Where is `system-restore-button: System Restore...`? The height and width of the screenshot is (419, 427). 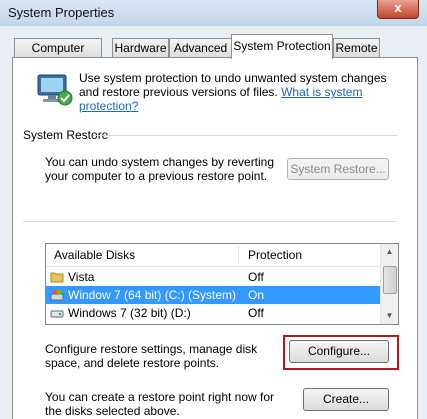 system-restore-button: System Restore... is located at coordinates (338, 169).